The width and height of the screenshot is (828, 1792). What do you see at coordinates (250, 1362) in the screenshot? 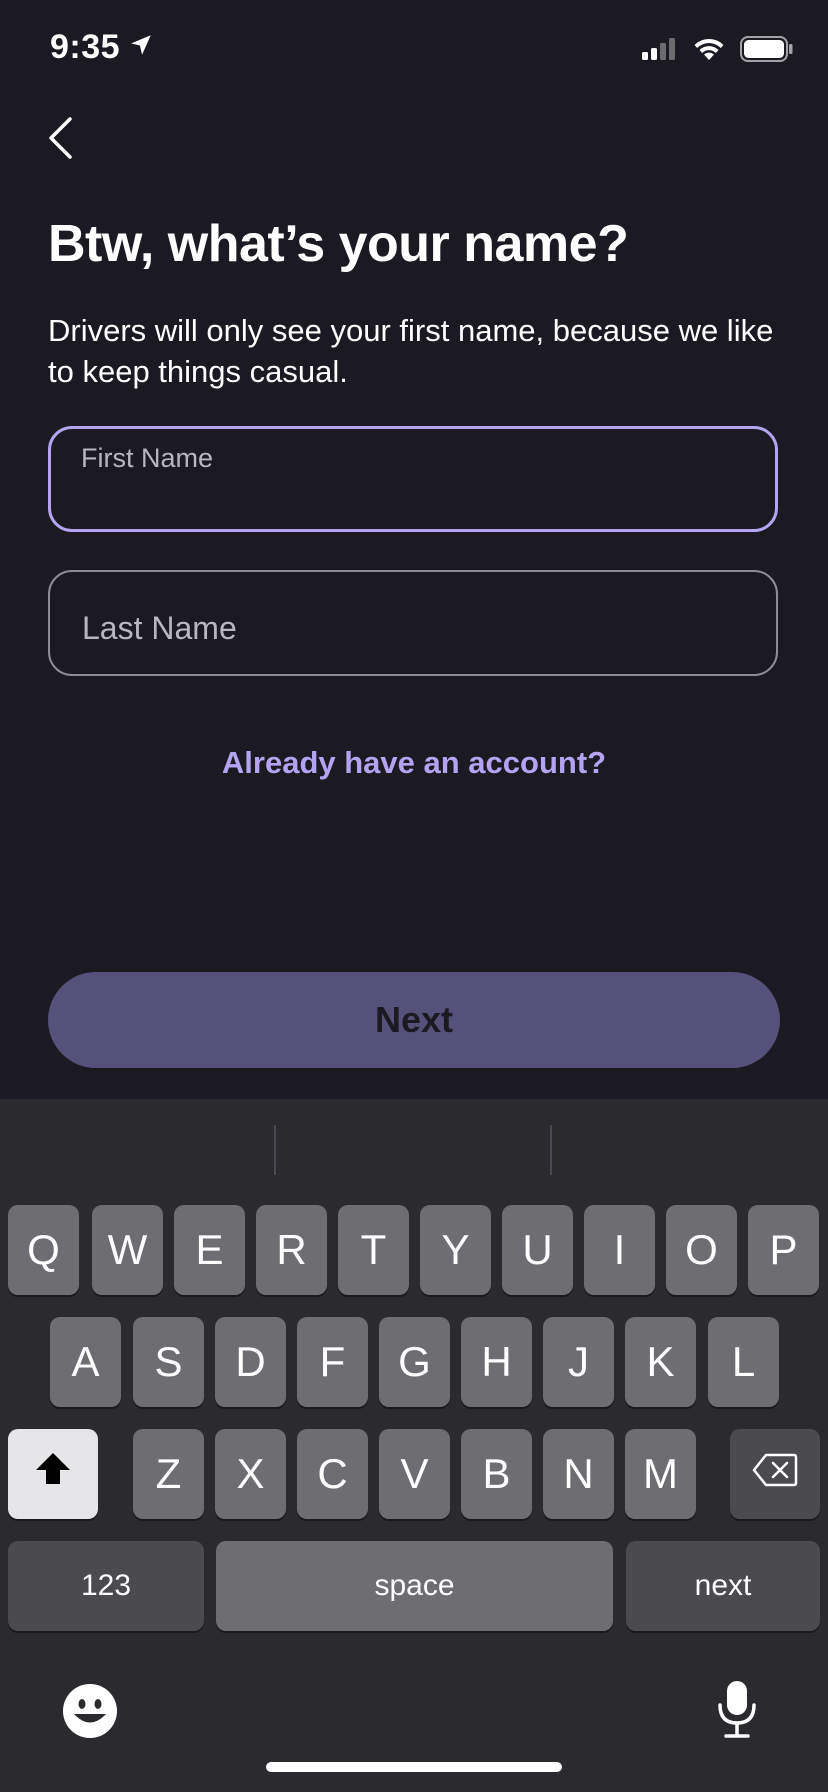
I see `key-d: D` at bounding box center [250, 1362].